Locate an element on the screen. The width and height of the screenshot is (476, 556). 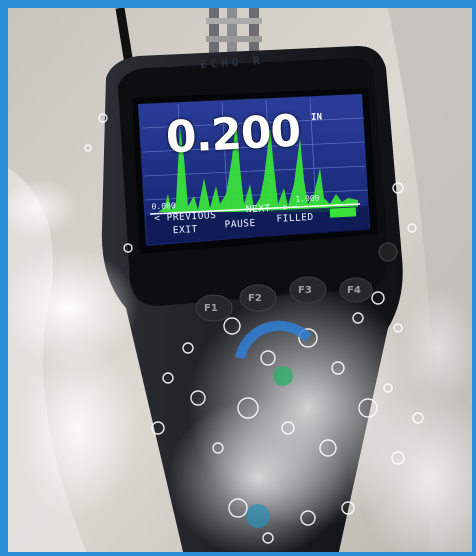
thickness-reading: 0.200 is located at coordinates (233, 134).